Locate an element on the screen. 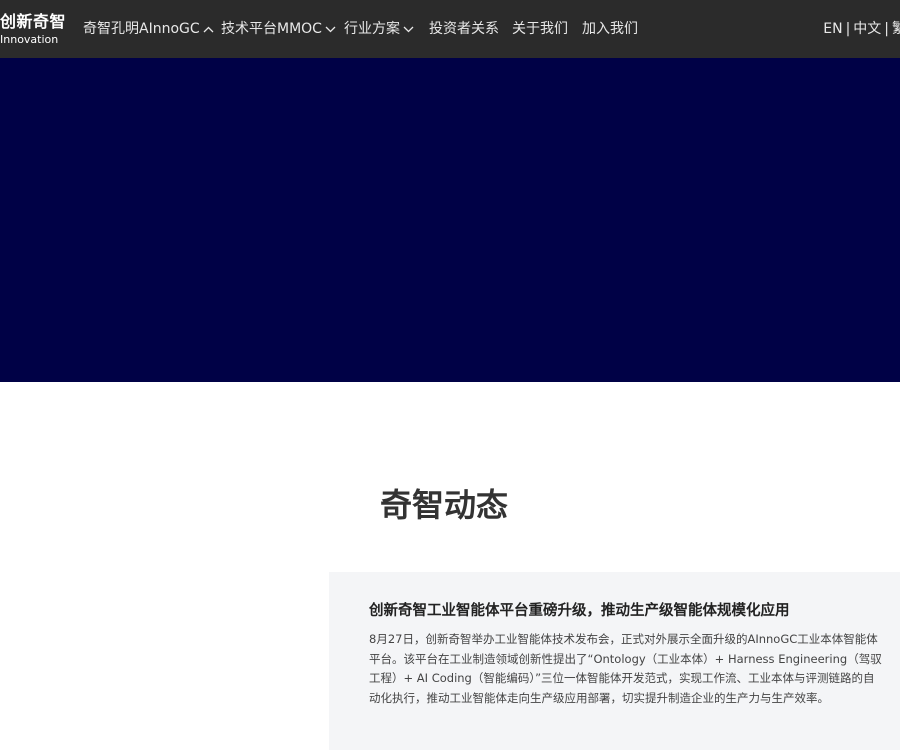  nav-item-investor-relations: 投资者关系 is located at coordinates (464, 29).